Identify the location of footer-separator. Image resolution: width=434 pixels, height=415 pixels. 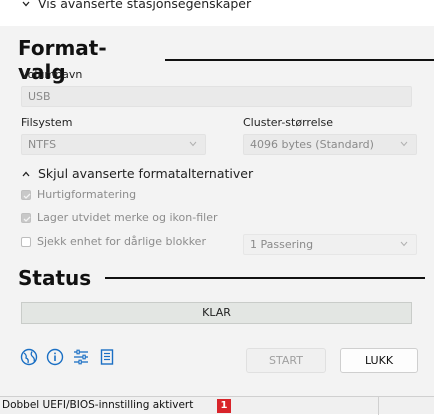
(378, 406).